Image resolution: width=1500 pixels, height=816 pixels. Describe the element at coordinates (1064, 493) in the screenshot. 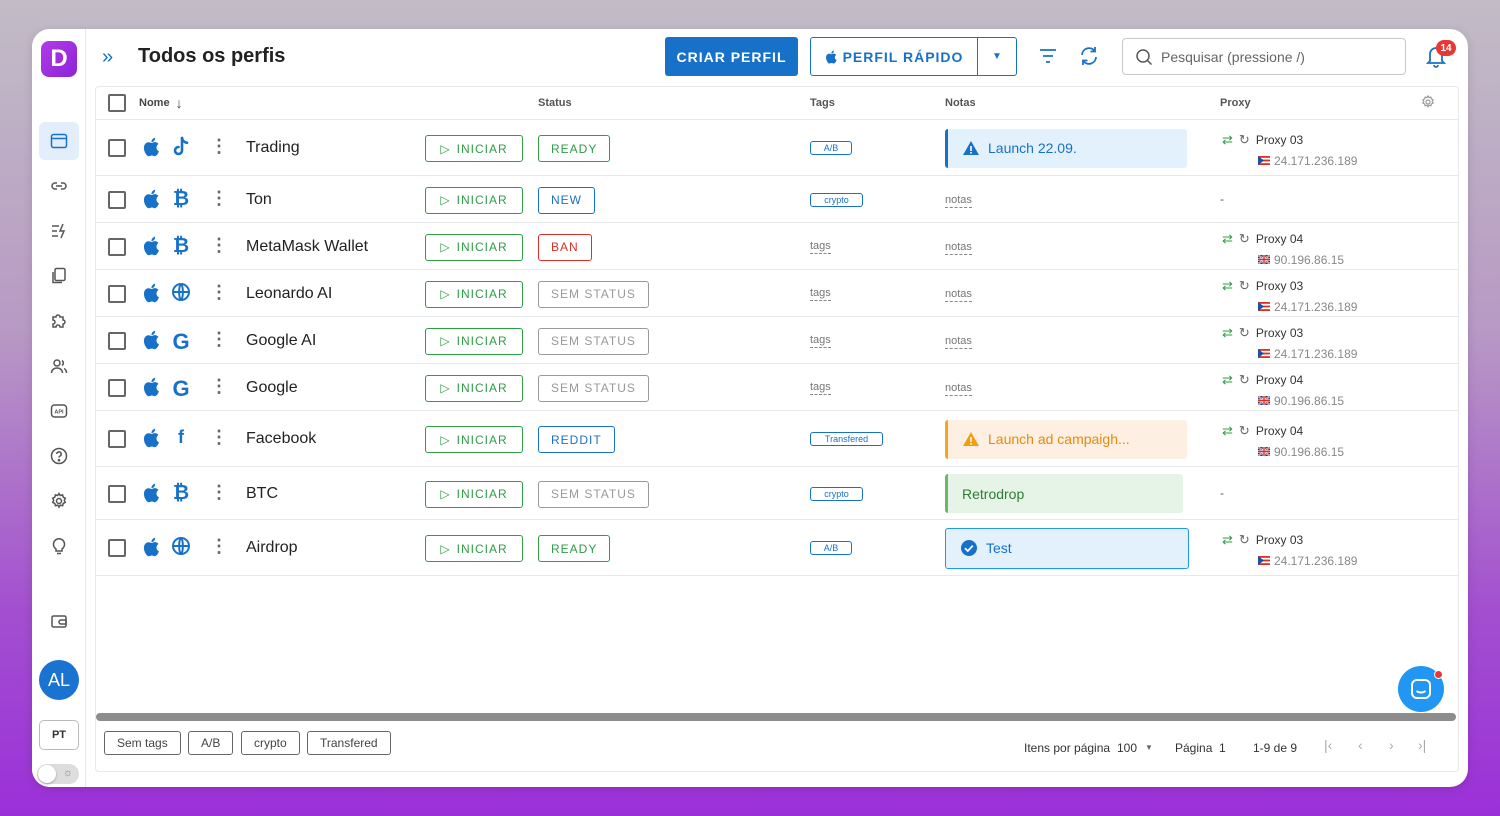

I see `note-card: Retrodrop` at that location.